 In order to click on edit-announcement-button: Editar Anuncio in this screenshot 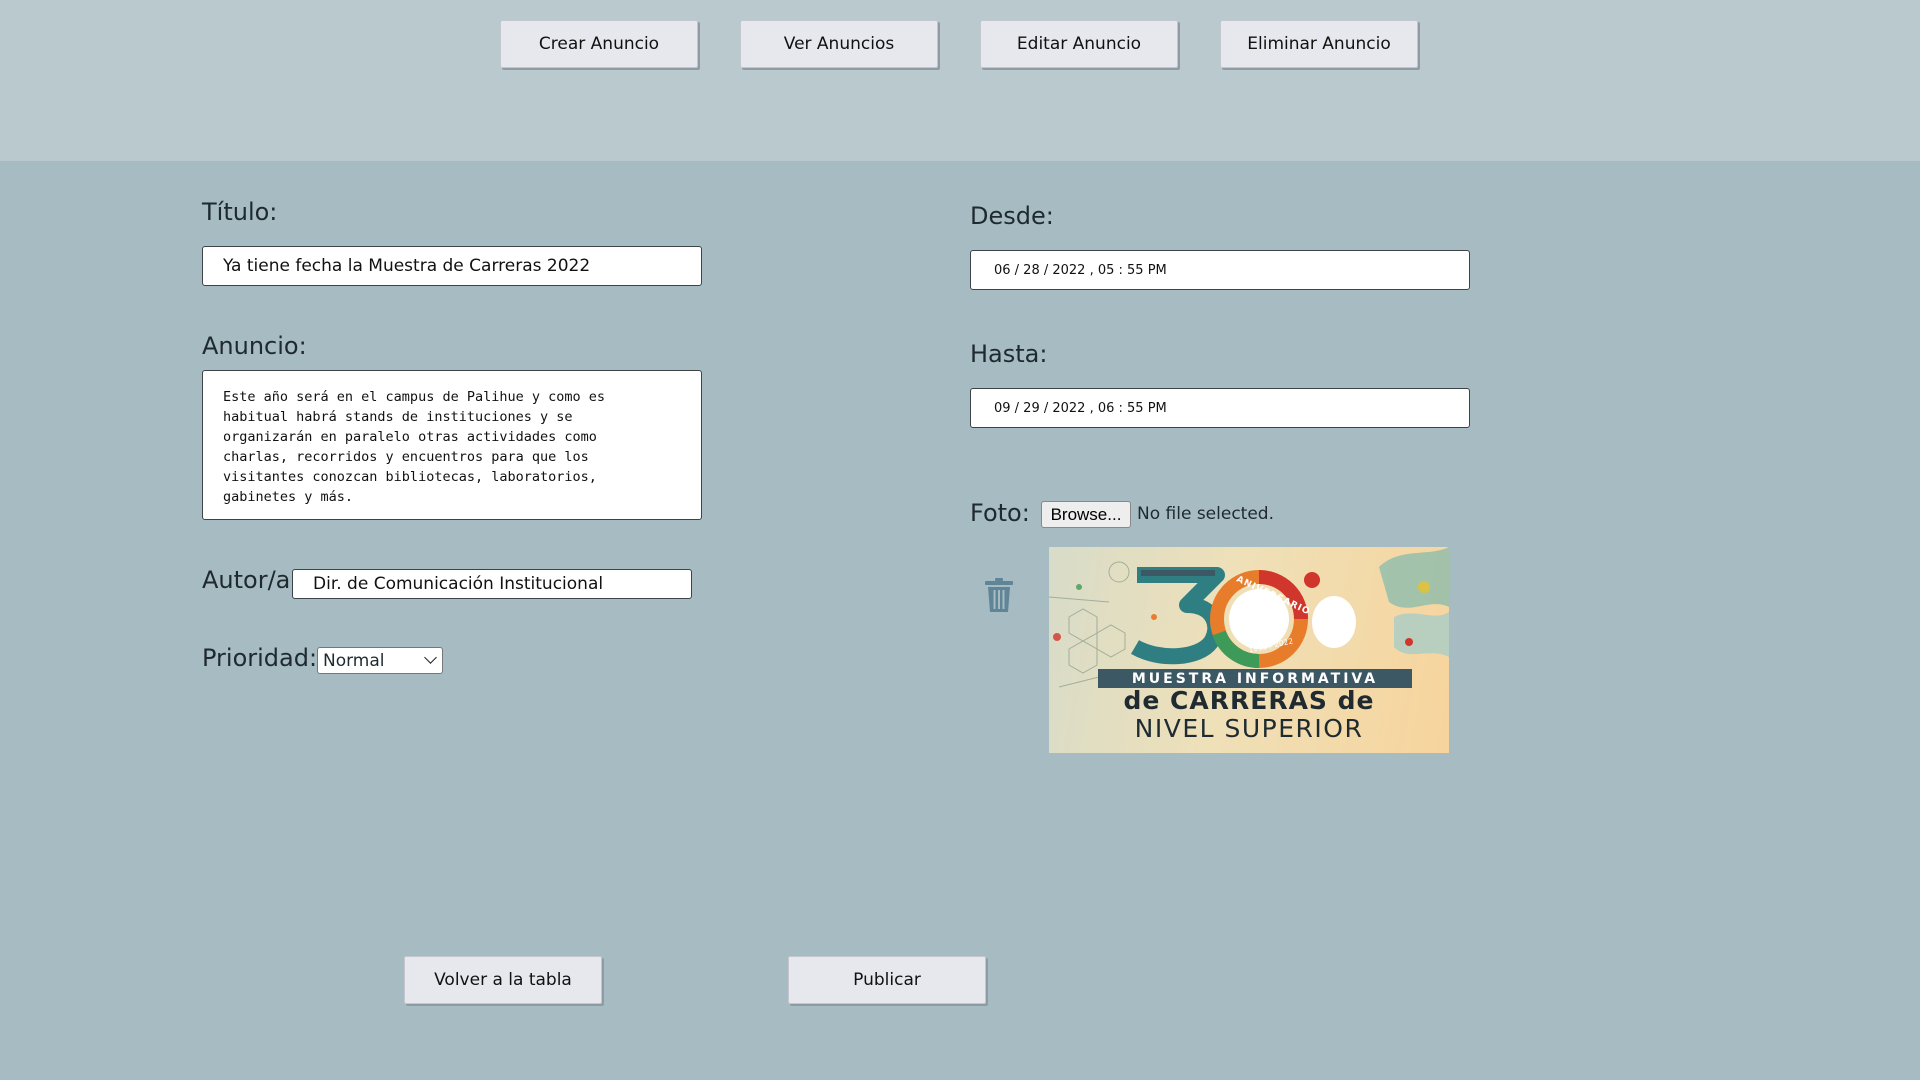, I will do `click(1079, 44)`.